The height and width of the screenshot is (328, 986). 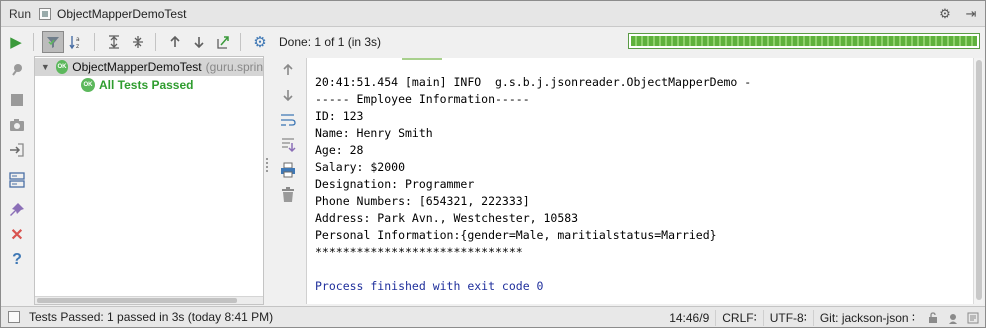 I want to click on pin-tab-icon, so click(x=17, y=70).